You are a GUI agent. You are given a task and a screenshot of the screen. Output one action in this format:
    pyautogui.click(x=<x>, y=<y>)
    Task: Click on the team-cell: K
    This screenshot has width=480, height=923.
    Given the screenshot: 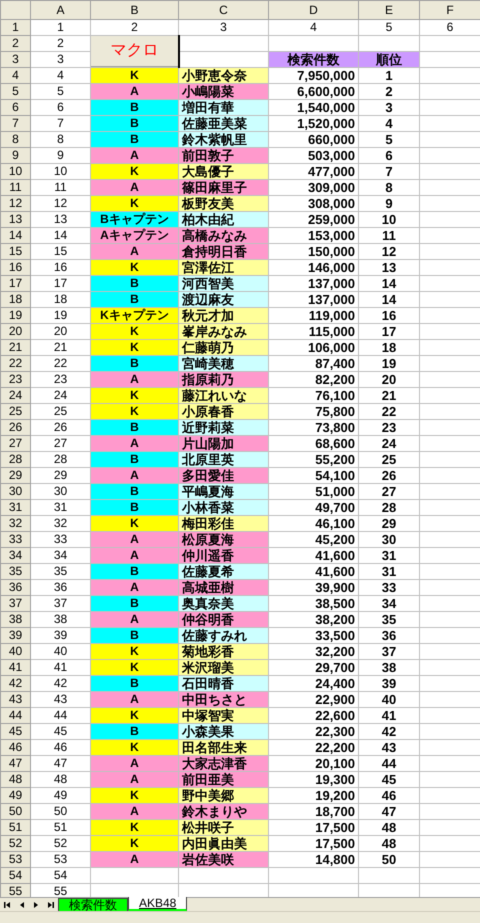 What is the action you would take?
    pyautogui.click(x=134, y=76)
    